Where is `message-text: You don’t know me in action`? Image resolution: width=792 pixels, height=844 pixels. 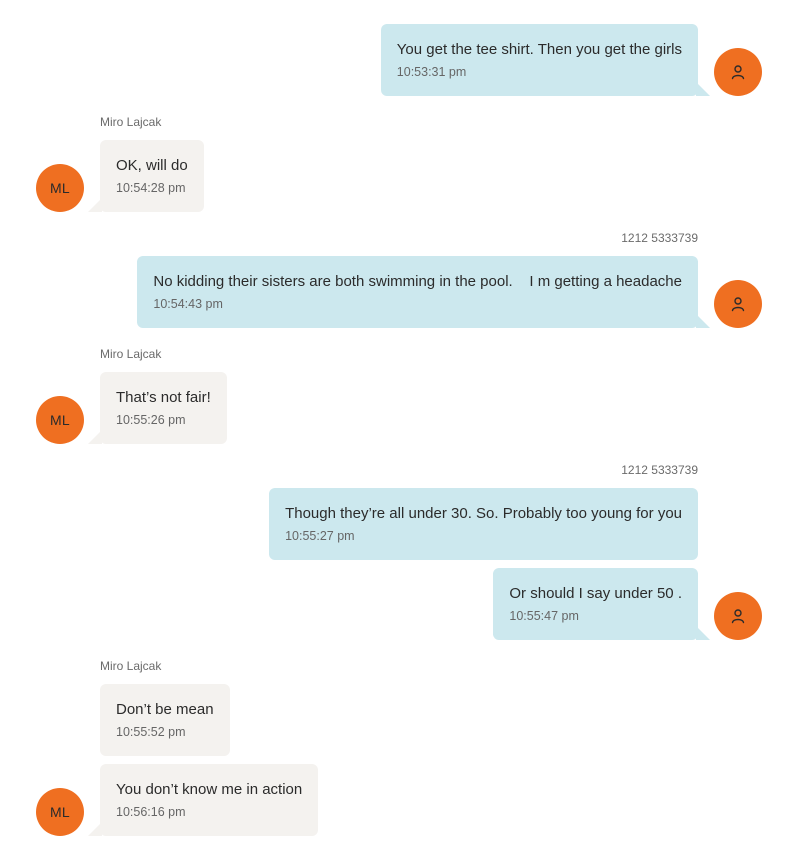 message-text: You don’t know me in action is located at coordinates (209, 789).